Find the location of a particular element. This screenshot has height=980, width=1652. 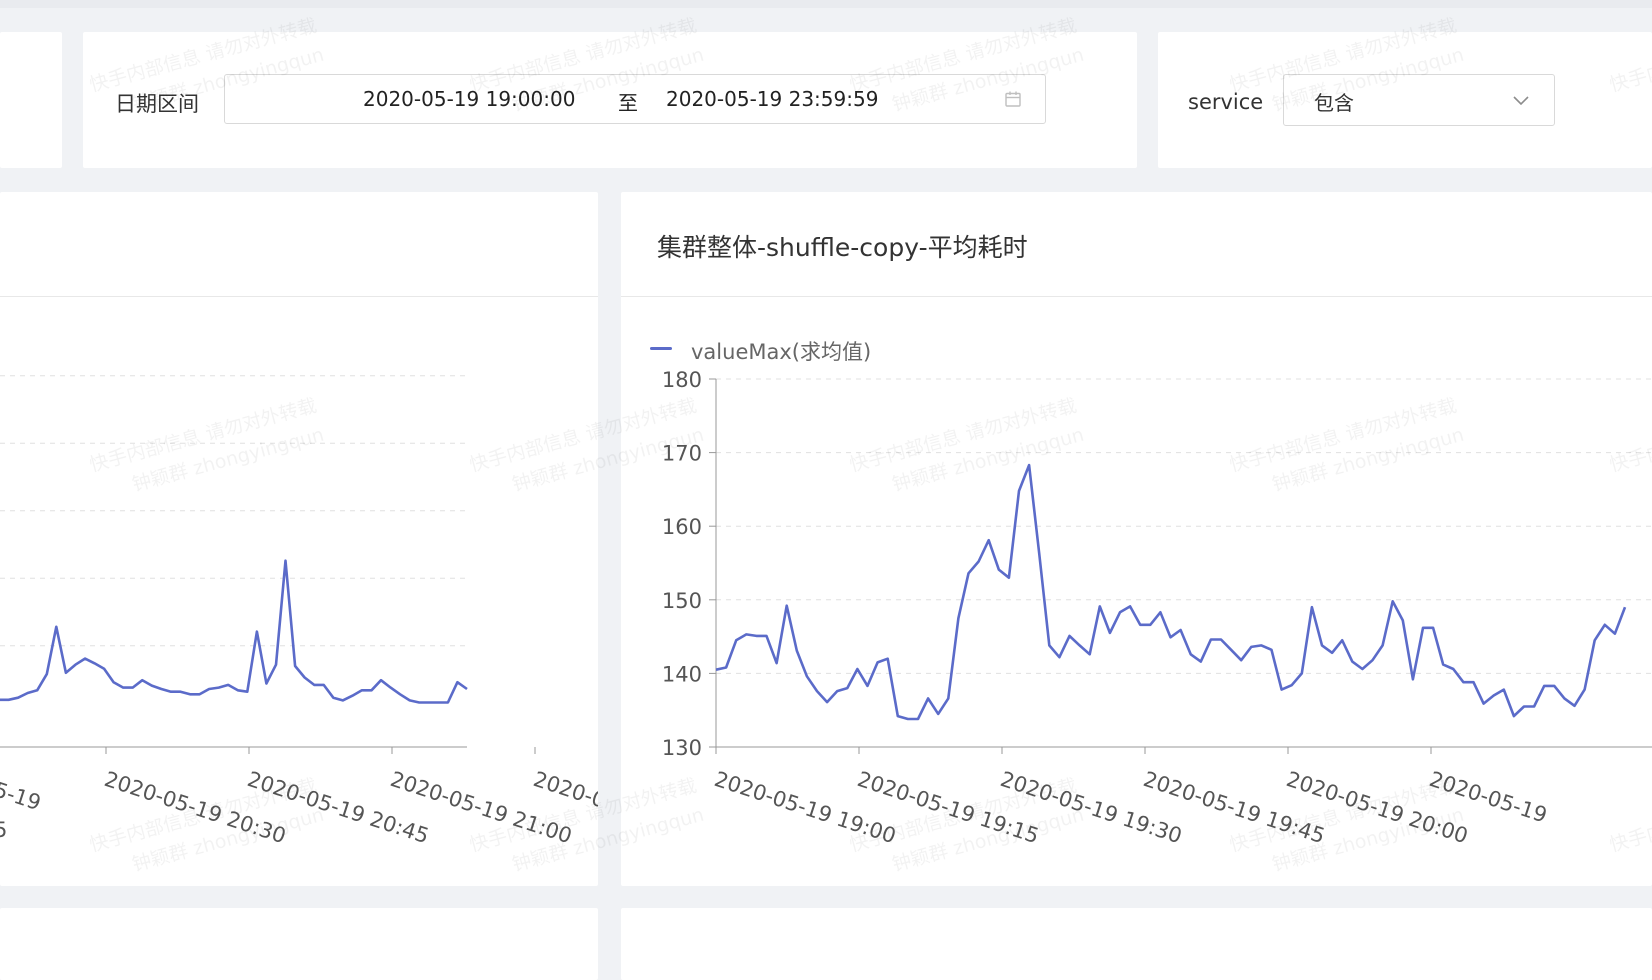

chevron-down-icon is located at coordinates (1521, 100).